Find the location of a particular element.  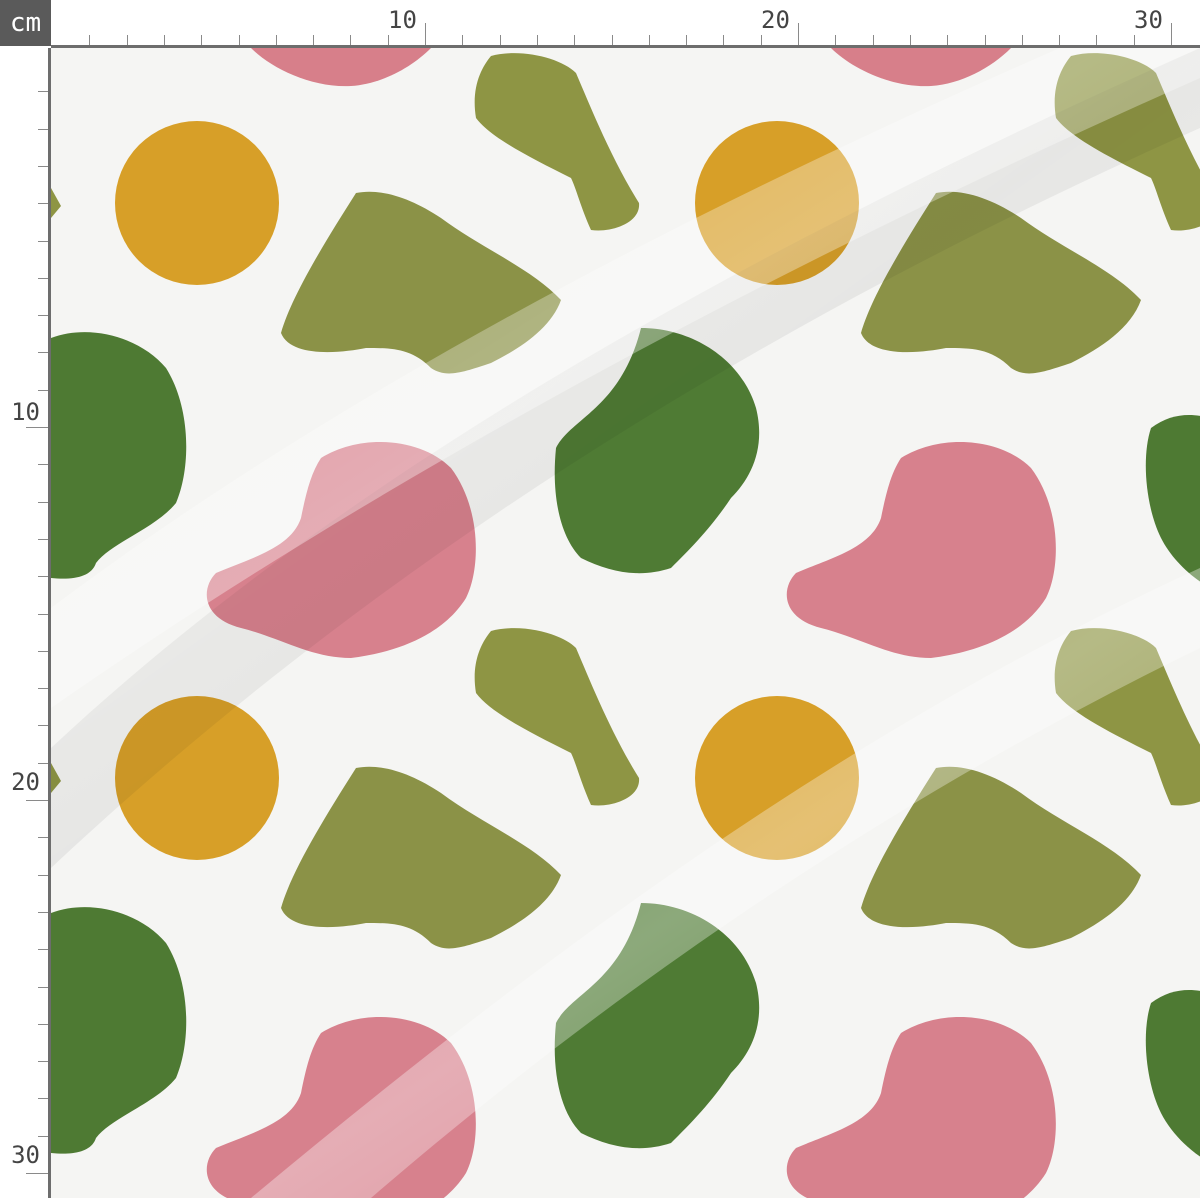

top-ruler-label-20: 20 is located at coordinates (775, 20).